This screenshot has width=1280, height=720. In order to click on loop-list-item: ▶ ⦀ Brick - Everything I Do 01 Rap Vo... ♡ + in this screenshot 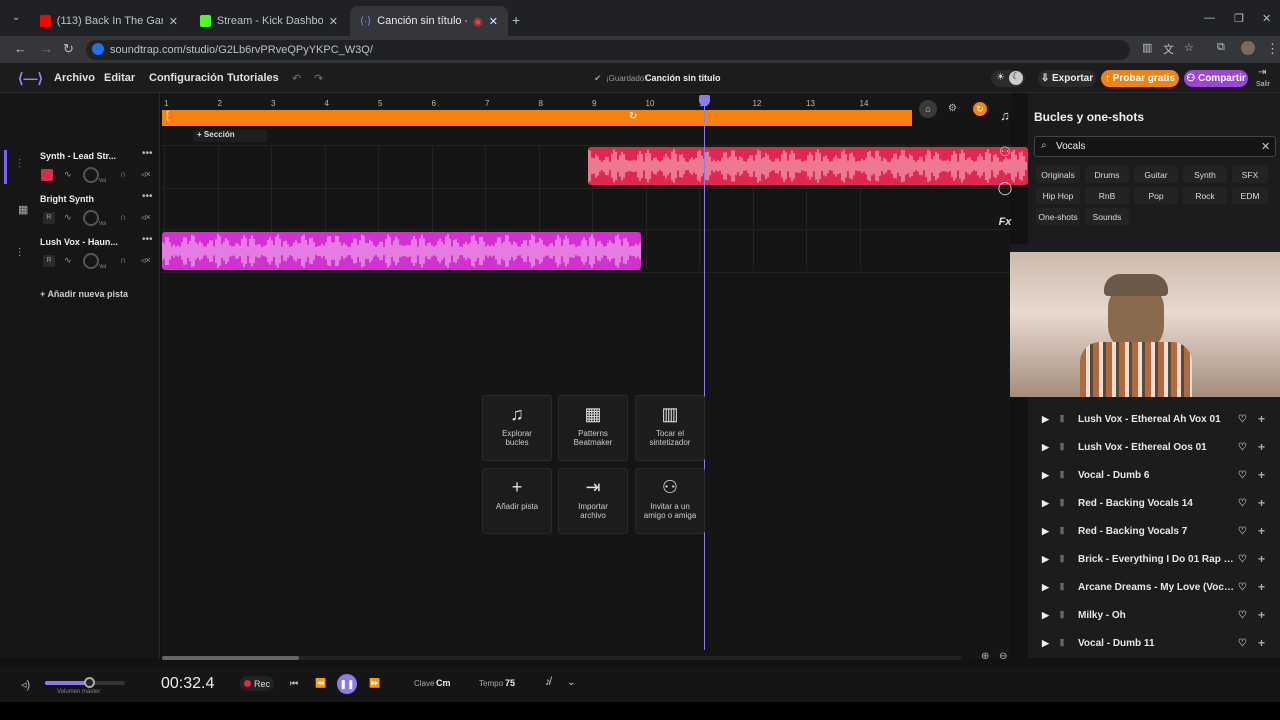, I will do `click(1154, 559)`.